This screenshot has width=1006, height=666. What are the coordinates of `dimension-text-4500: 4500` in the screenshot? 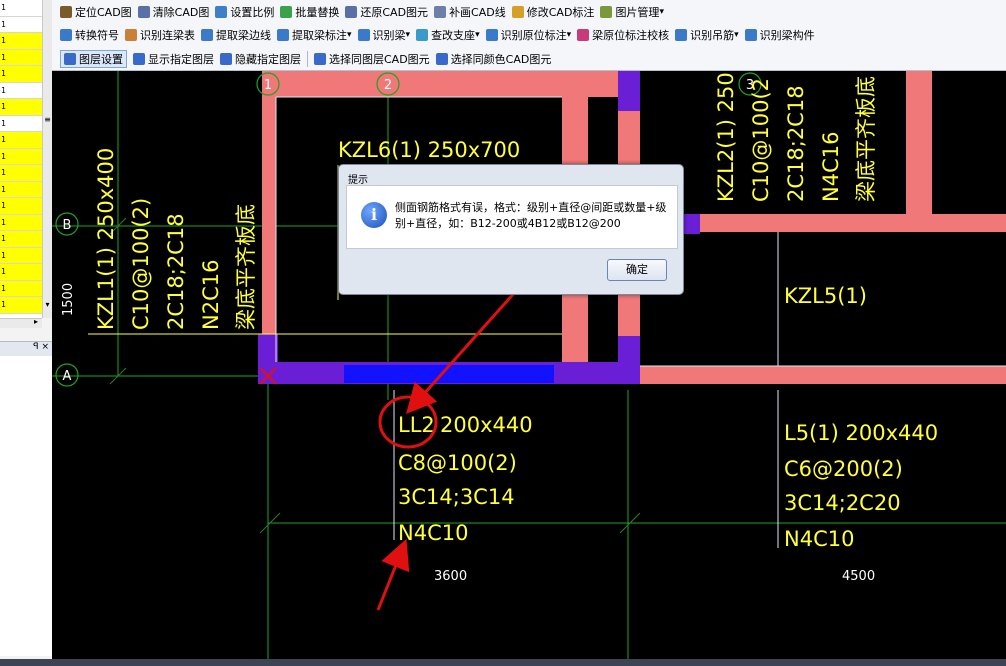 It's located at (858, 576).